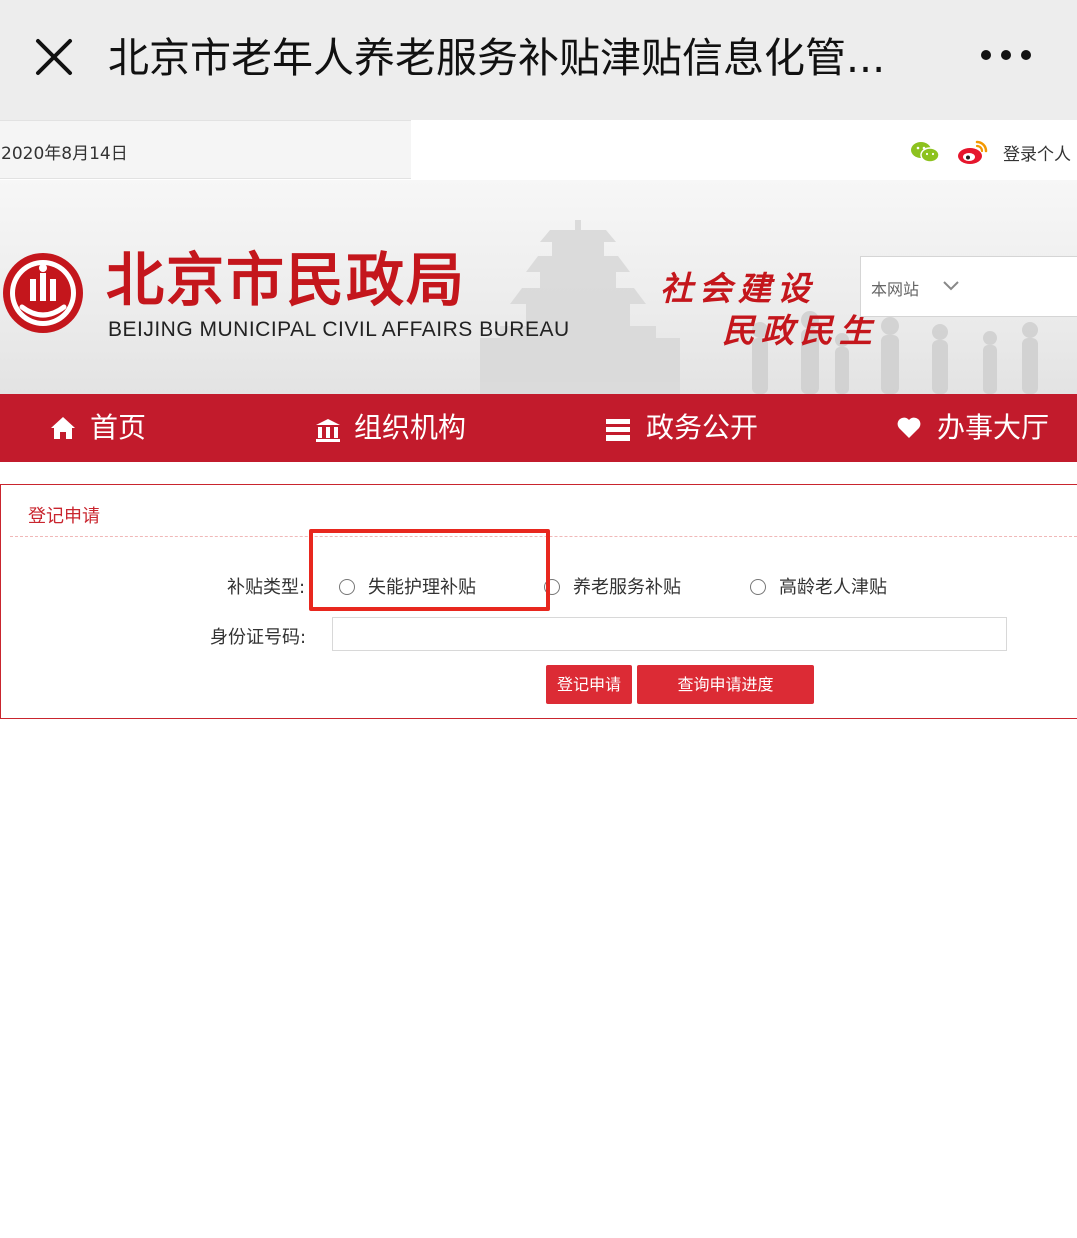 The image size is (1077, 1238). Describe the element at coordinates (118, 427) in the screenshot. I see `nav-label: 首页` at that location.